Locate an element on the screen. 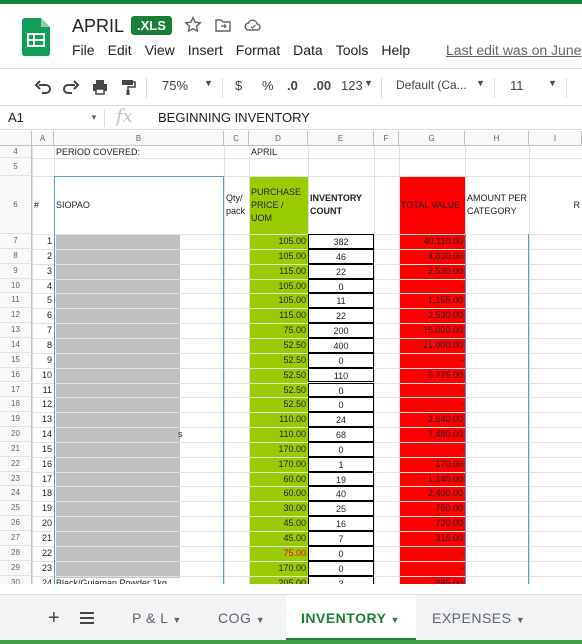 The width and height of the screenshot is (582, 644). row-header: 28 is located at coordinates (16, 553).